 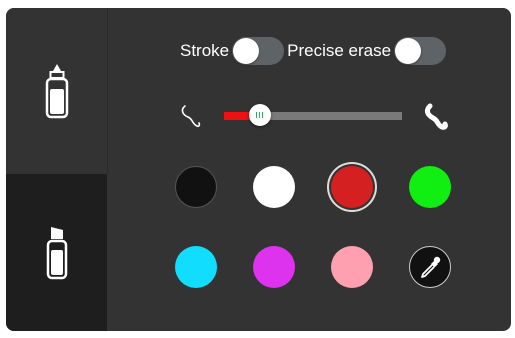 I want to click on color-swatch-magenta, so click(x=274, y=267).